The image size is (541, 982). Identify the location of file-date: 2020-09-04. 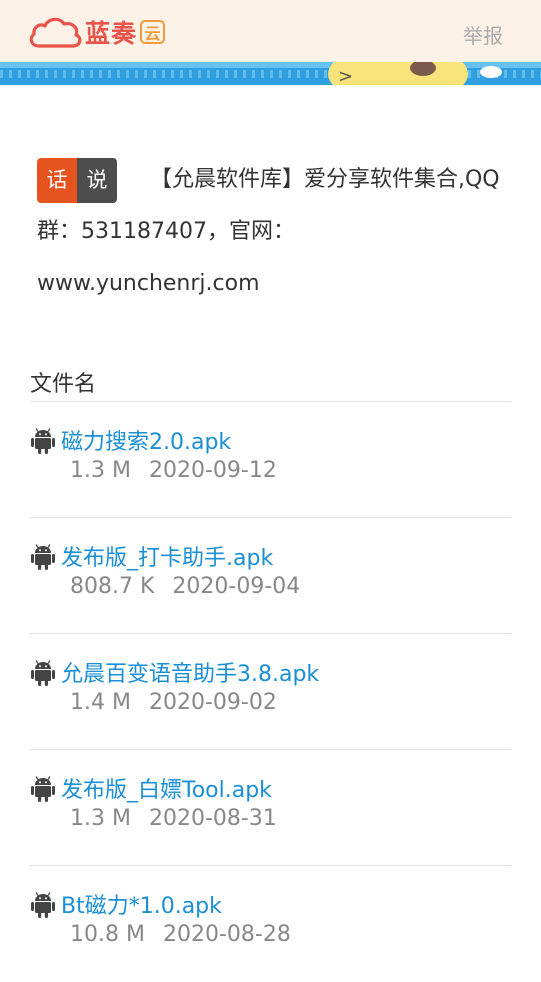
(236, 586).